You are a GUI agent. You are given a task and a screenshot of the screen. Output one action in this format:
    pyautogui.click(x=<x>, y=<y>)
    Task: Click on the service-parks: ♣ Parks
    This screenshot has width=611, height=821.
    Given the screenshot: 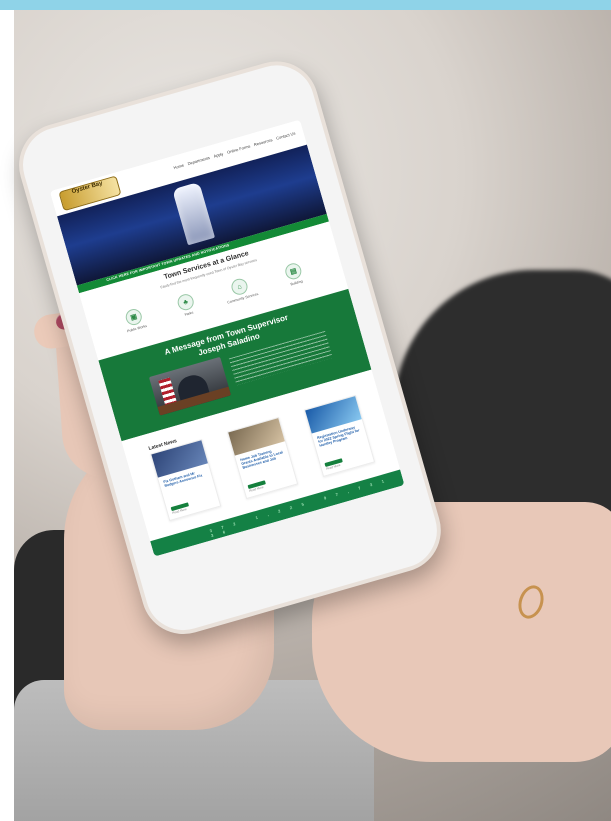 What is the action you would take?
    pyautogui.click(x=186, y=305)
    